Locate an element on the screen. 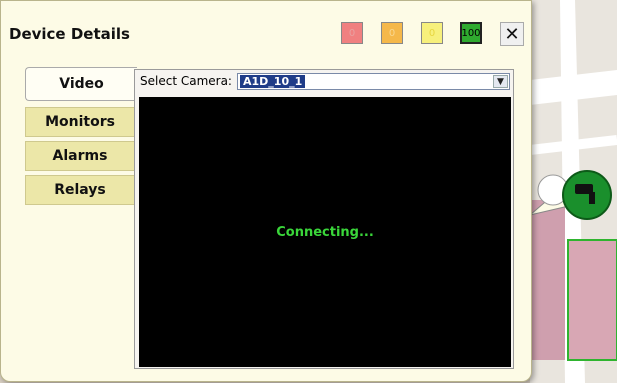 Image resolution: width=617 pixels, height=383 pixels. tab-relays: Relays is located at coordinates (80, 190).